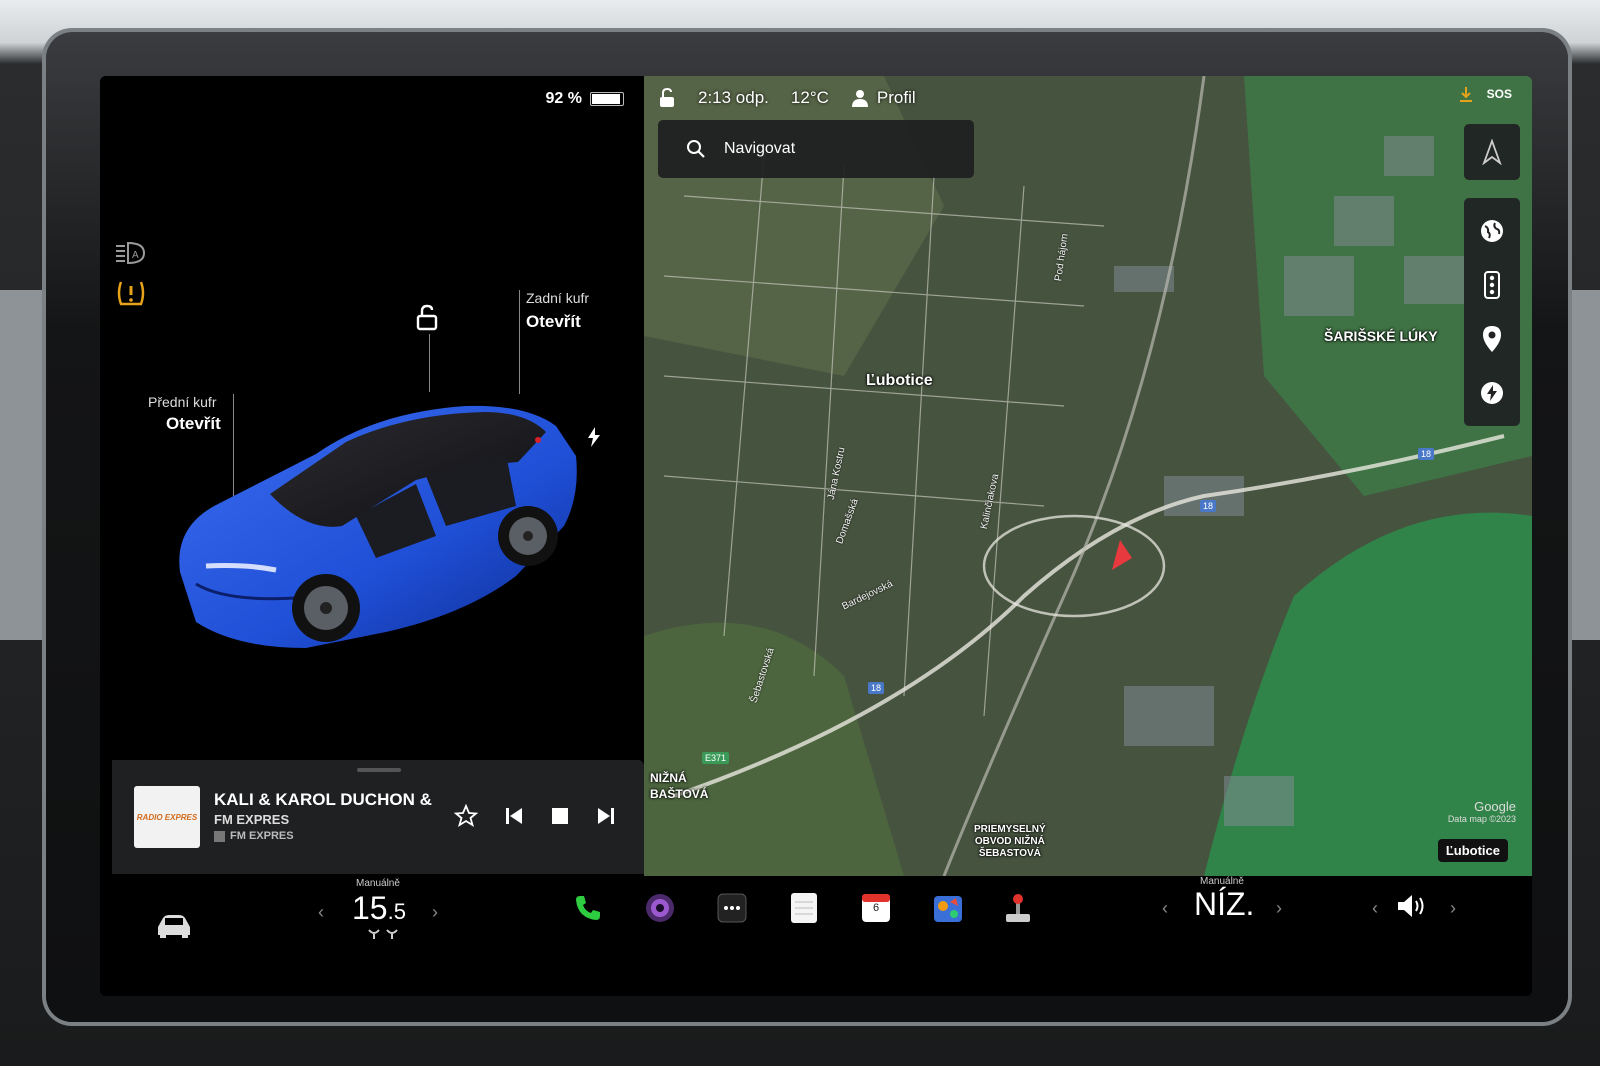  I want to click on media-drag-handle, so click(379, 770).